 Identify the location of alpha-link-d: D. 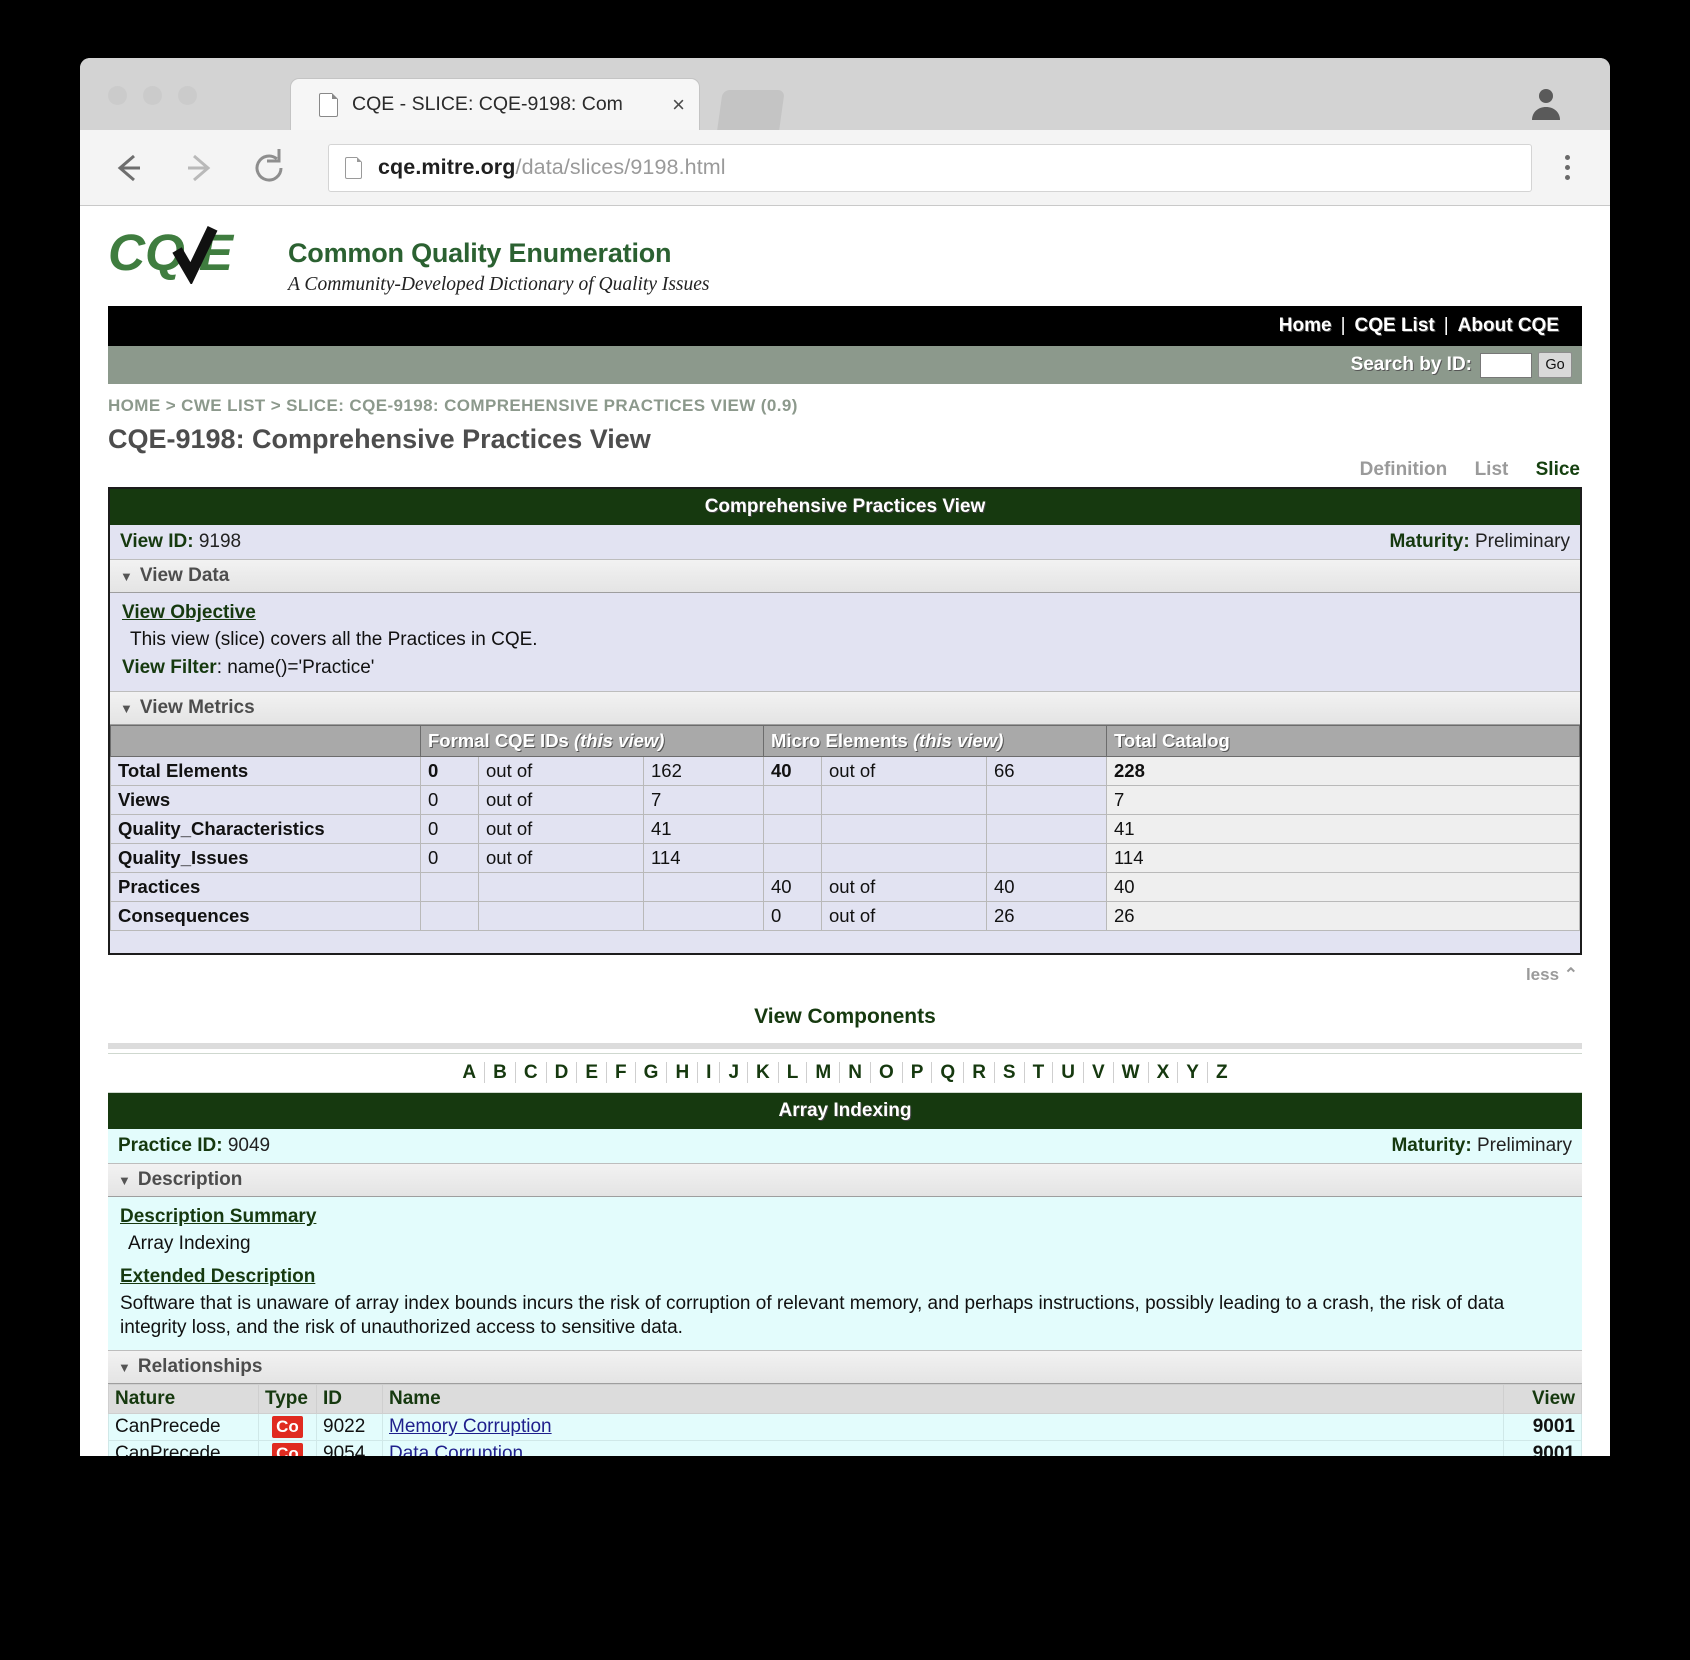
(562, 1073).